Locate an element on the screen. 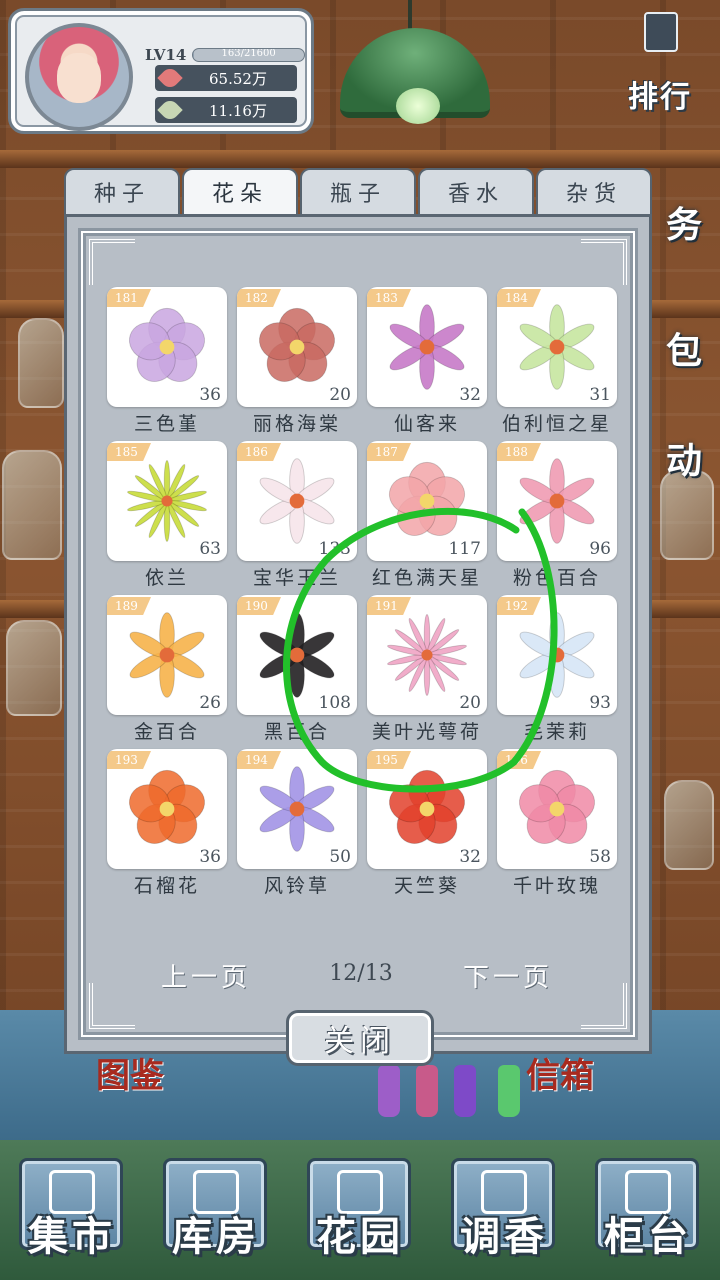 This screenshot has height=1280, width=720. nav-label: 库房 is located at coordinates (216, 1236).